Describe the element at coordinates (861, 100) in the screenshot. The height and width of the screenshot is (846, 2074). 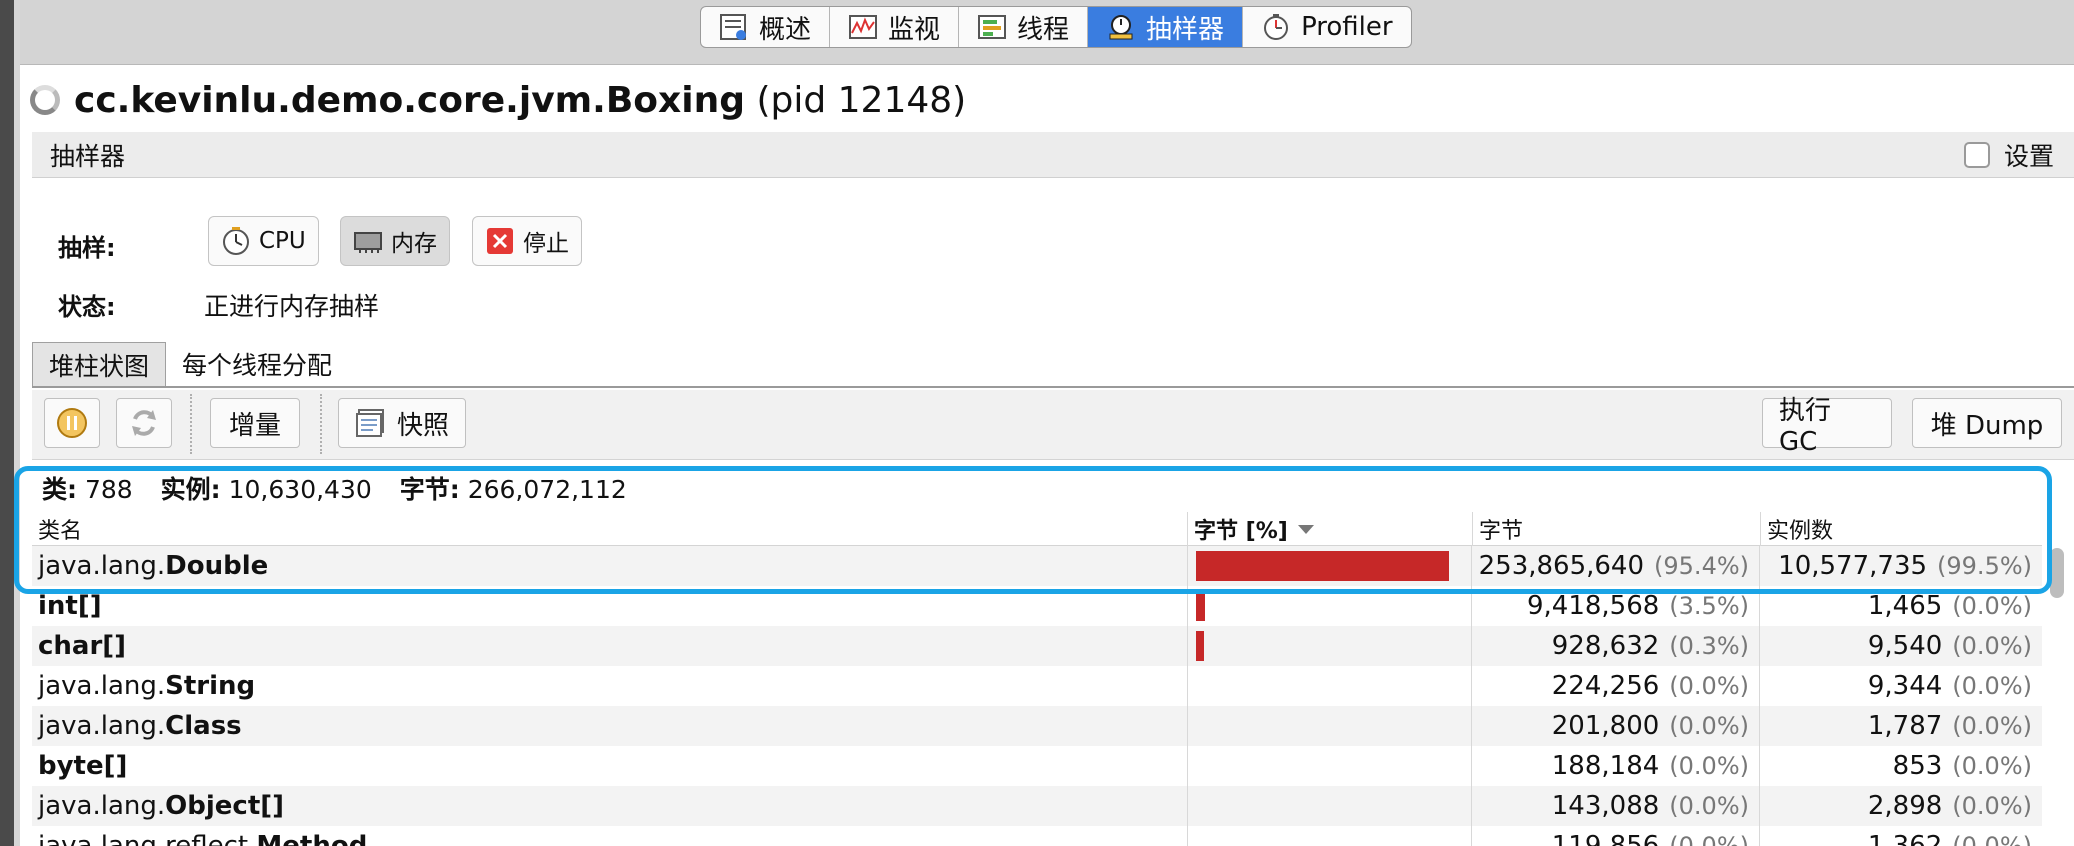
I see `process-id: (pid 12148)` at that location.